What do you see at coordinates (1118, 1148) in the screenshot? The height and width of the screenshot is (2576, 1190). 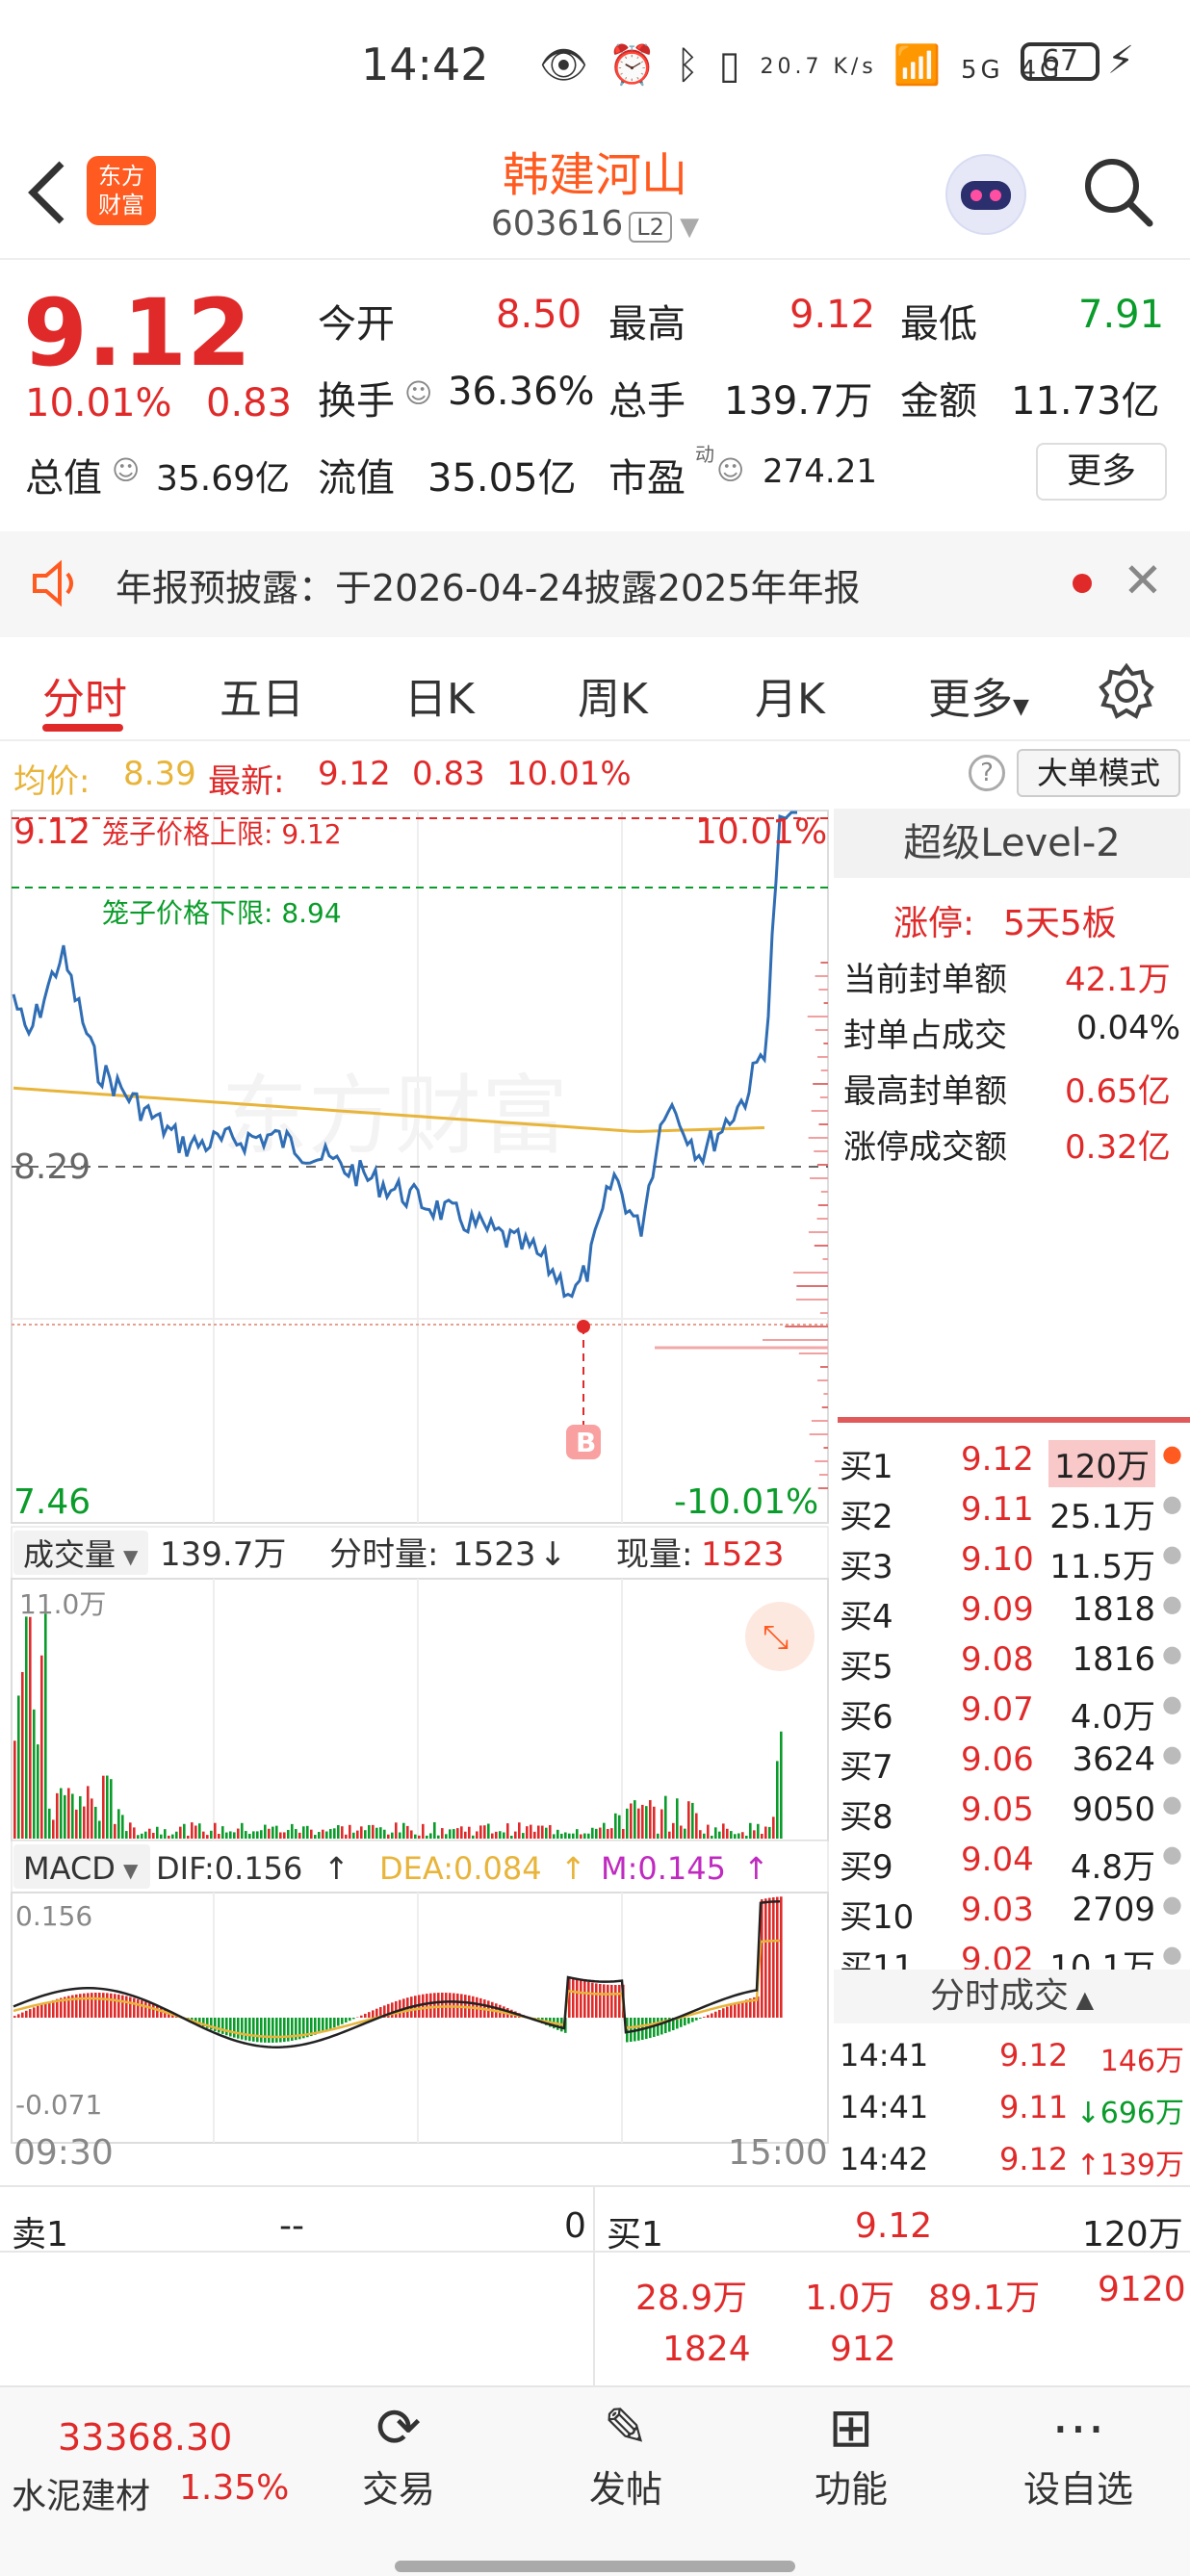 I see `limit-turnover-value: 0.32亿` at bounding box center [1118, 1148].